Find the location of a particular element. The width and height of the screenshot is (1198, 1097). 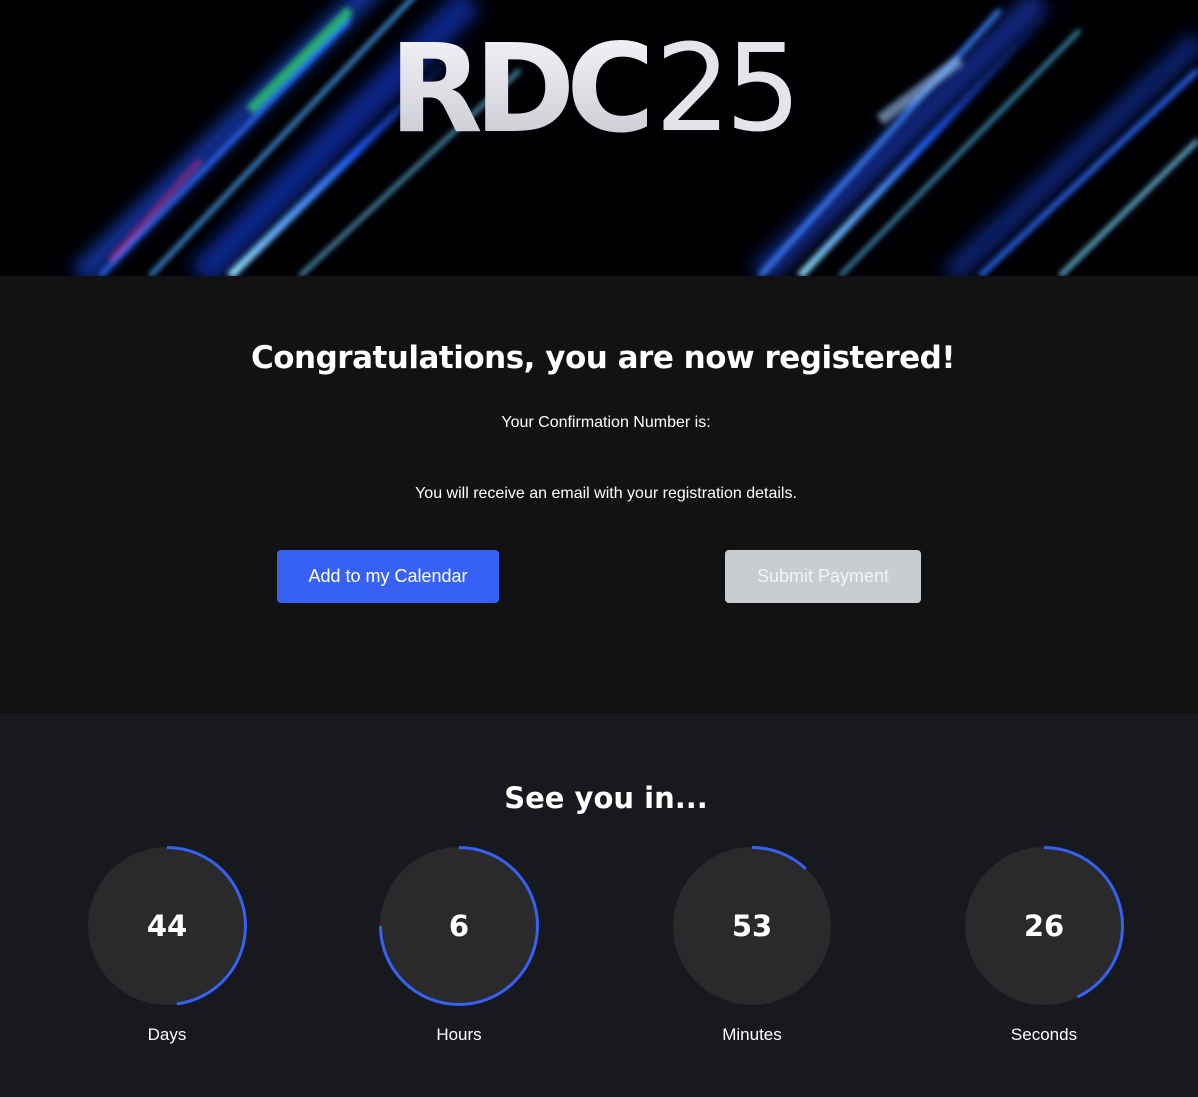

rdc25-logo: RDC 25 is located at coordinates (595, 89).